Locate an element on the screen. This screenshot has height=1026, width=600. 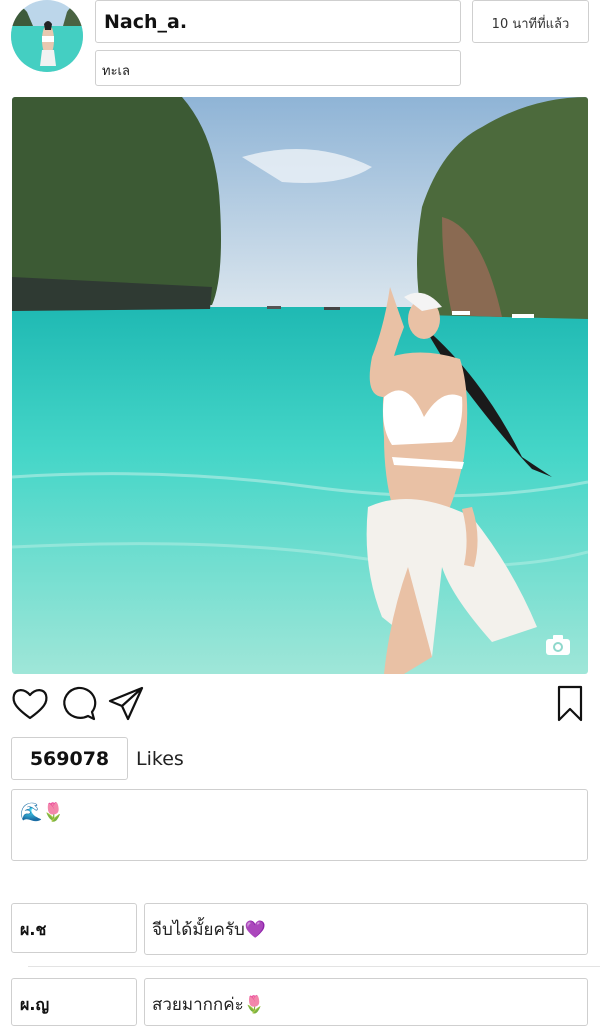
location: ทะเล is located at coordinates (116, 70).